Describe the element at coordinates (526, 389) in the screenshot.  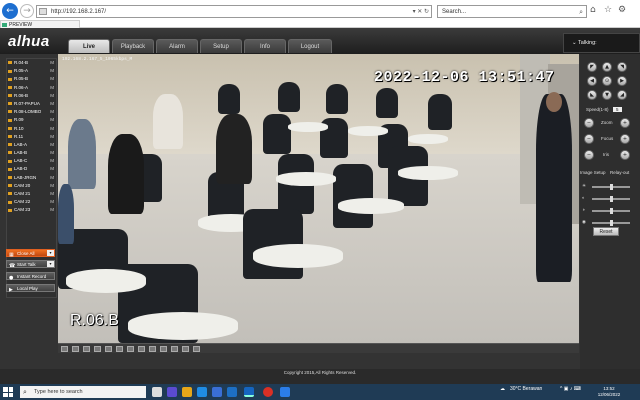
I see `weather-text: 30°C Berawan` at that location.